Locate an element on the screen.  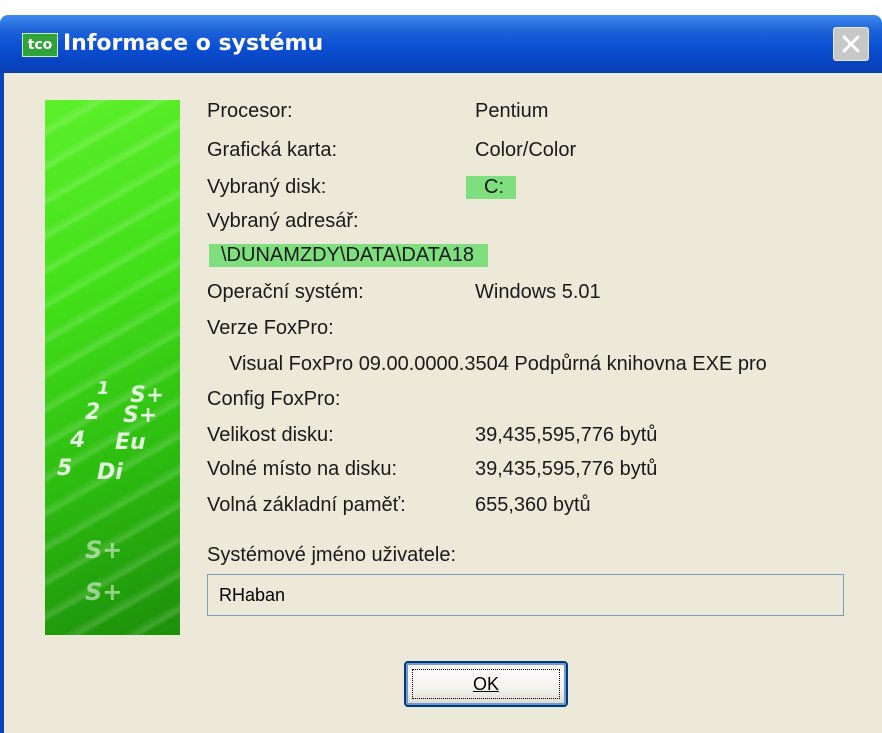
processor-label: Procesor: is located at coordinates (250, 111).